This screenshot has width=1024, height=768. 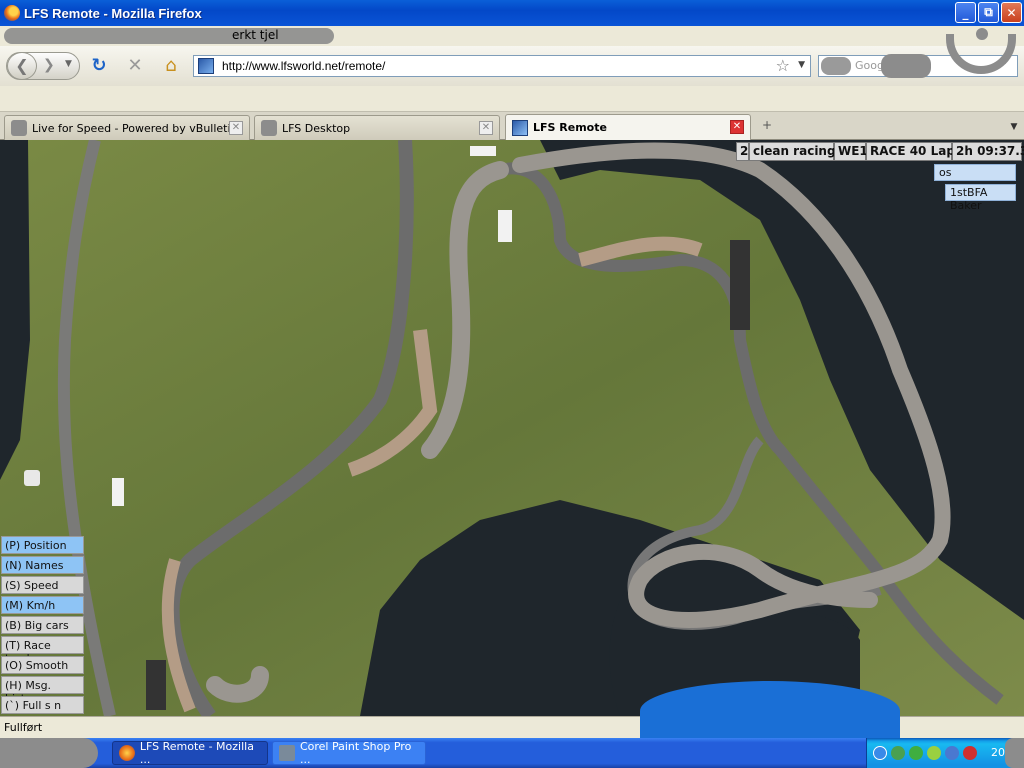 I want to click on tab-vbulletin: Live for Speed - Powered by vBulletin ✕, so click(x=127, y=127).